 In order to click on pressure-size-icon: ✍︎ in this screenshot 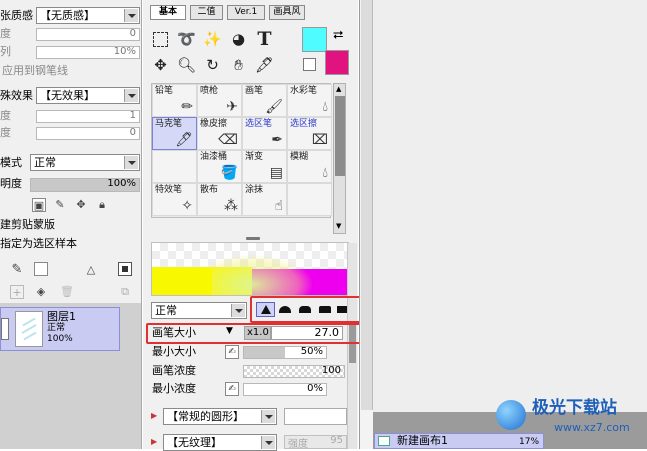, I will do `click(232, 352)`.